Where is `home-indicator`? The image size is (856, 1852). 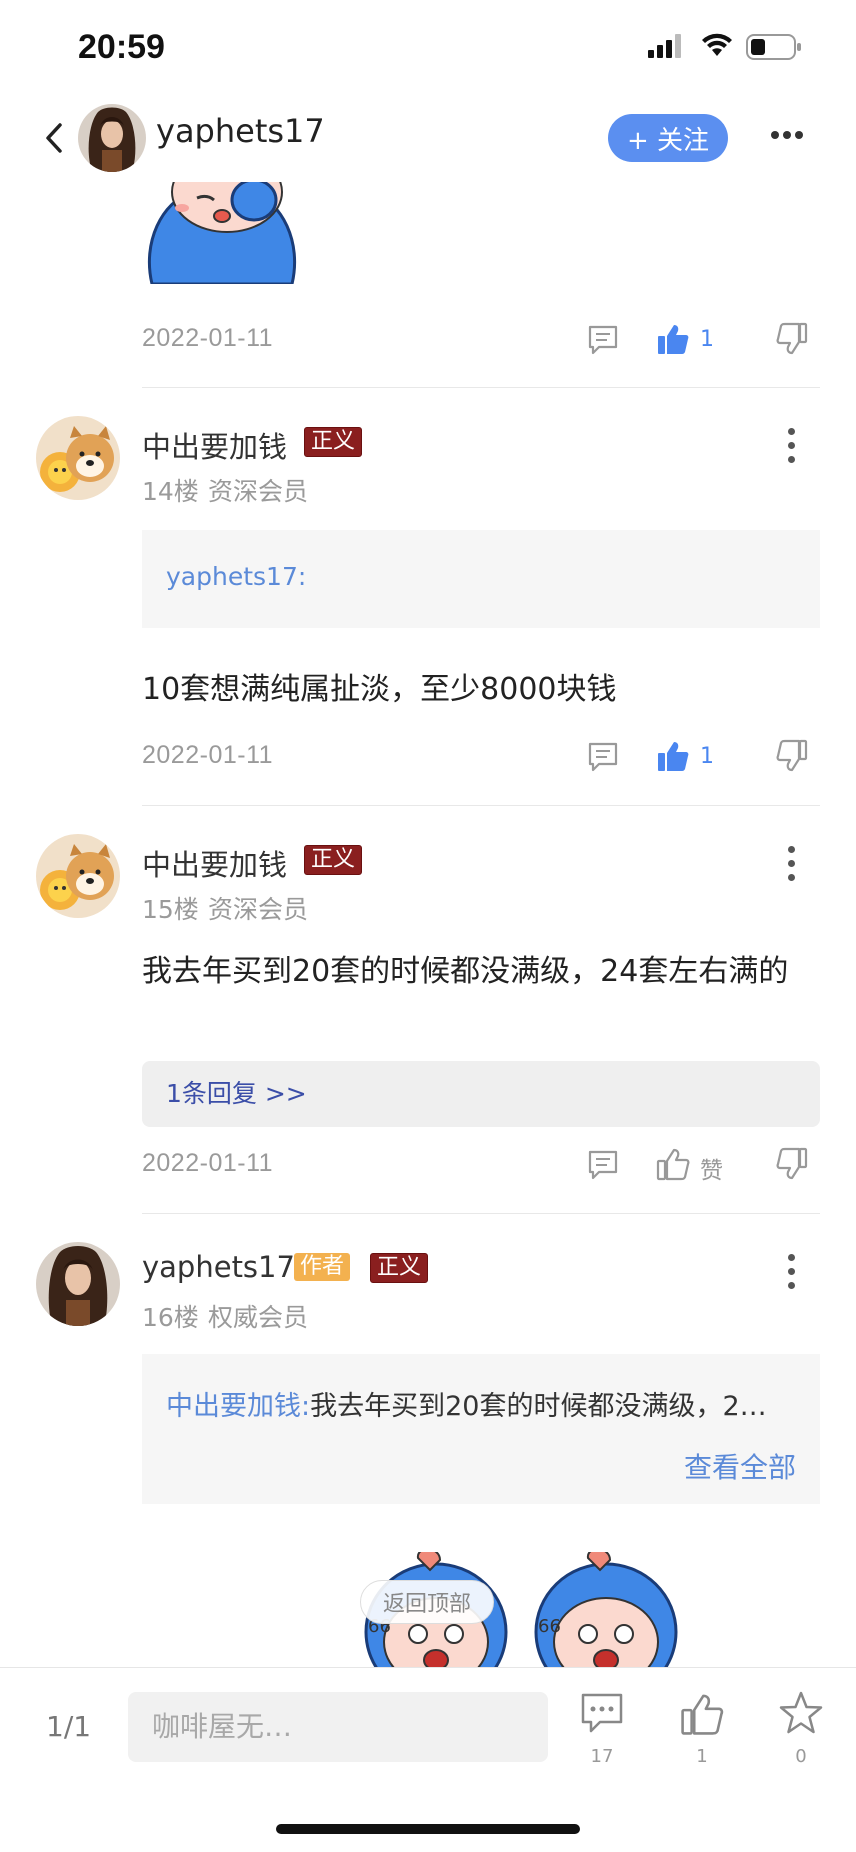 home-indicator is located at coordinates (428, 1829).